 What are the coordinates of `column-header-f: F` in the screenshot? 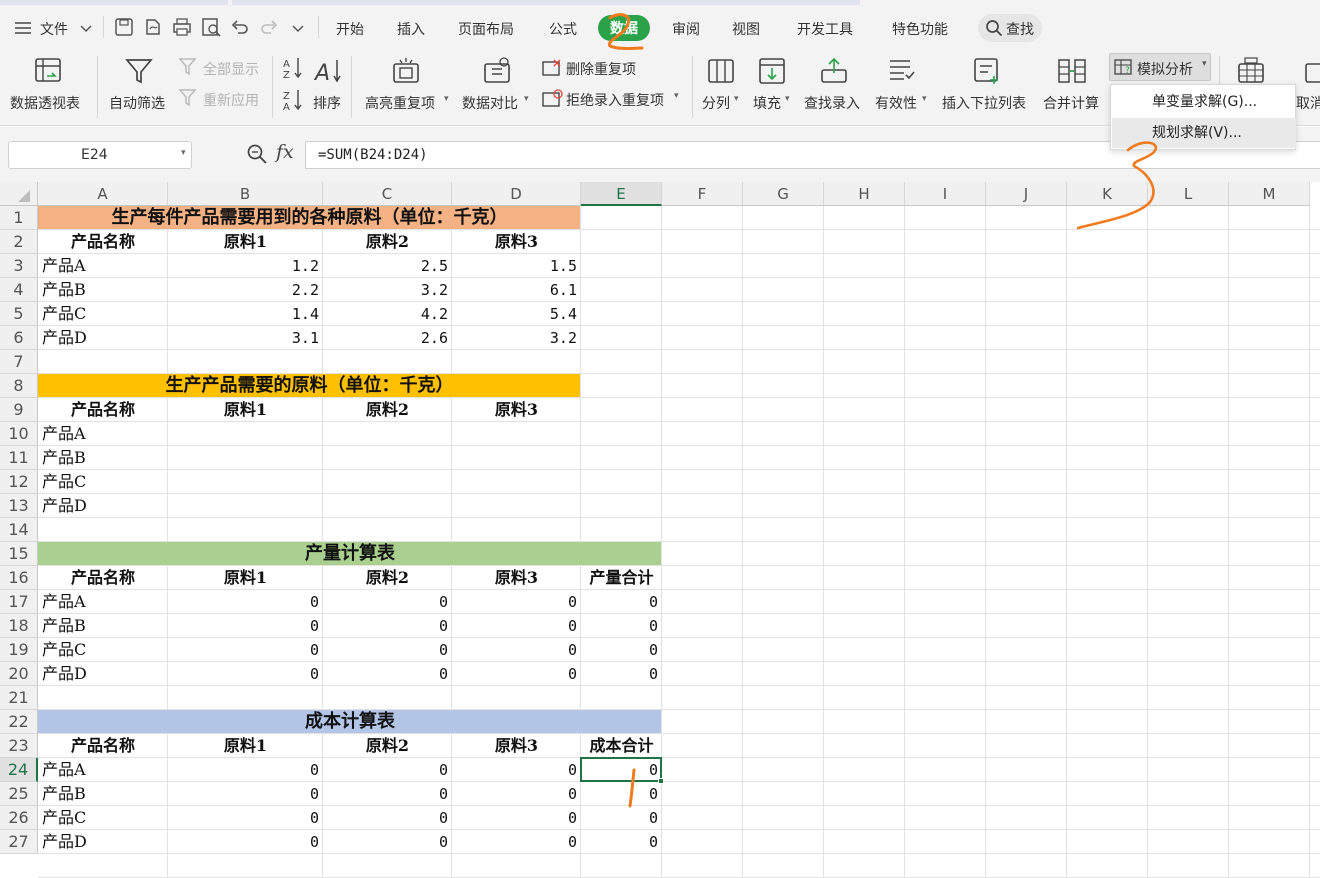 It's located at (702, 194).